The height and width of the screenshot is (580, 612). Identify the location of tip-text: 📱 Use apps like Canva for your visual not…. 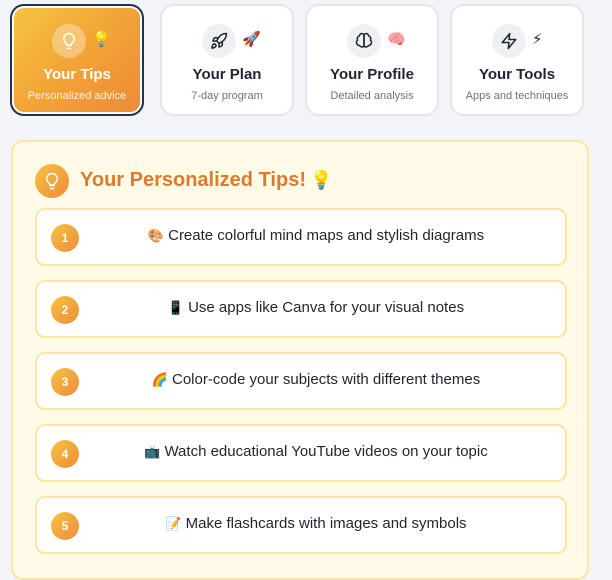
(316, 307).